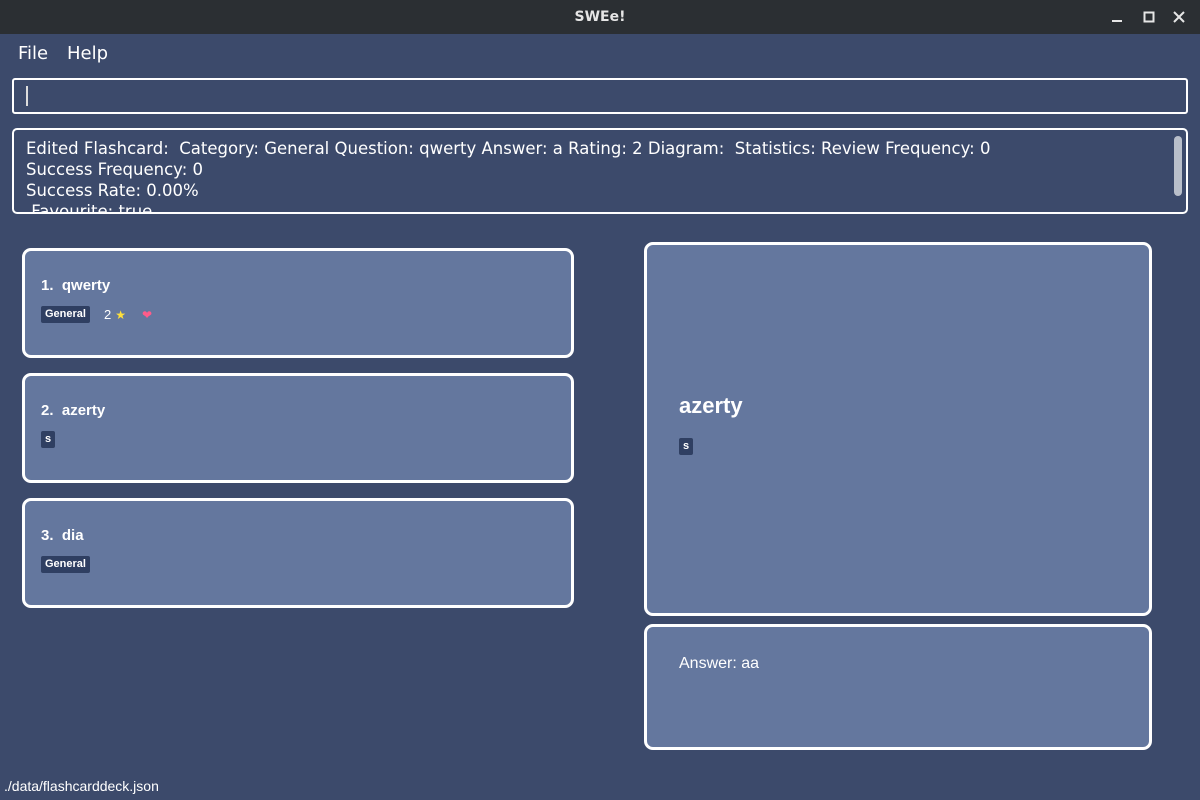  Describe the element at coordinates (1179, 17) in the screenshot. I see `close-icon` at that location.